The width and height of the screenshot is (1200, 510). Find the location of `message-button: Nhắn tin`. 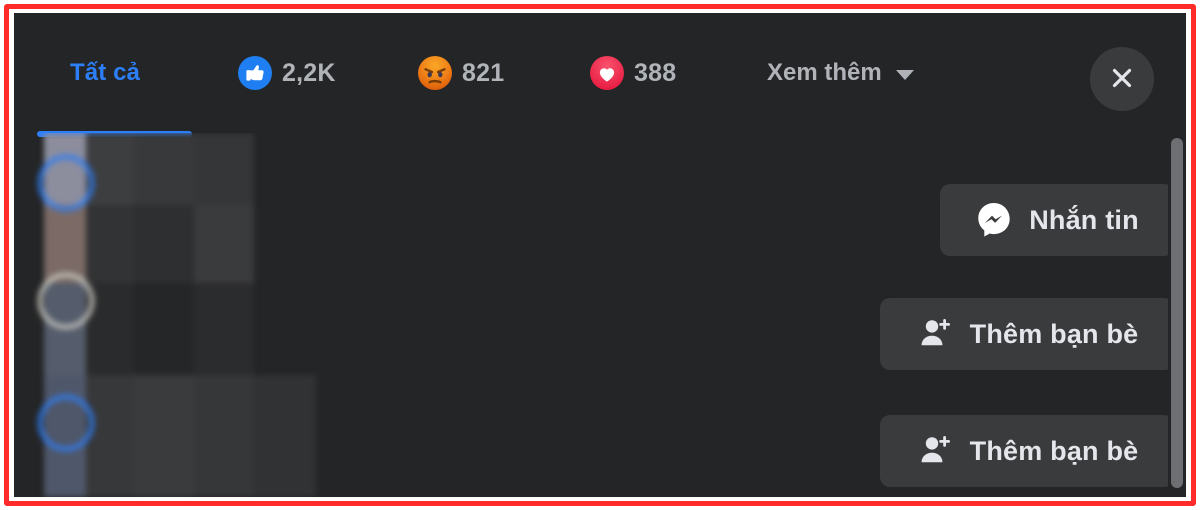

message-button: Nhắn tin is located at coordinates (1057, 220).